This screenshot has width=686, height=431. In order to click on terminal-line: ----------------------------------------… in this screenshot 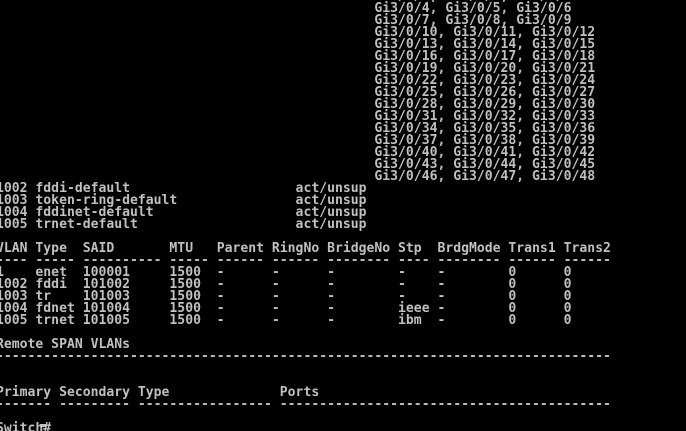, I will do `click(305, 356)`.